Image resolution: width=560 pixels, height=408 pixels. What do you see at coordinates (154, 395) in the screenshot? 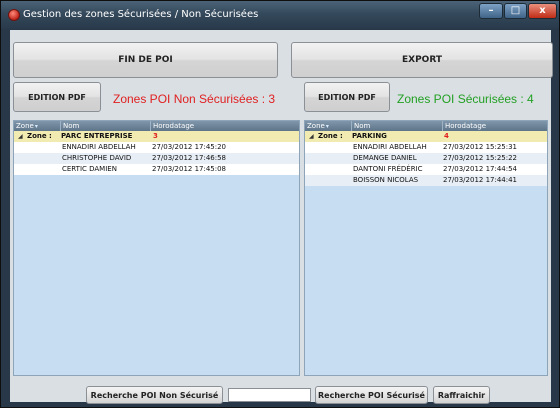
I see `search-non-secure-button: Recherche POI Non Sécurisé` at bounding box center [154, 395].